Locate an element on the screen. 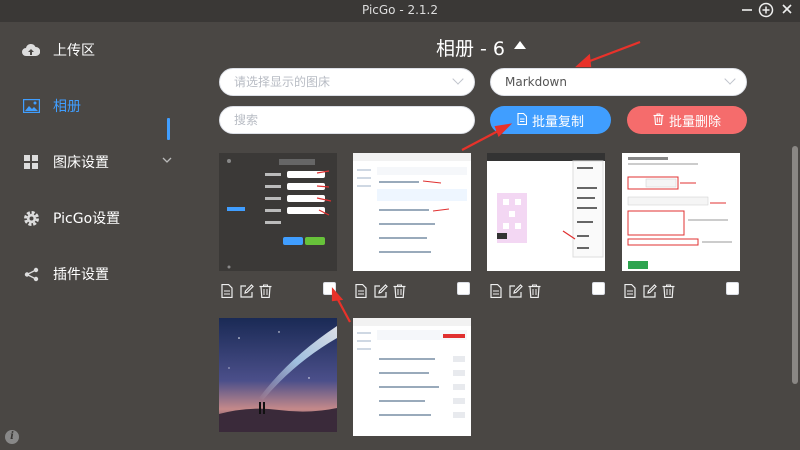  batch-delete-button: 批量删除 is located at coordinates (687, 120).